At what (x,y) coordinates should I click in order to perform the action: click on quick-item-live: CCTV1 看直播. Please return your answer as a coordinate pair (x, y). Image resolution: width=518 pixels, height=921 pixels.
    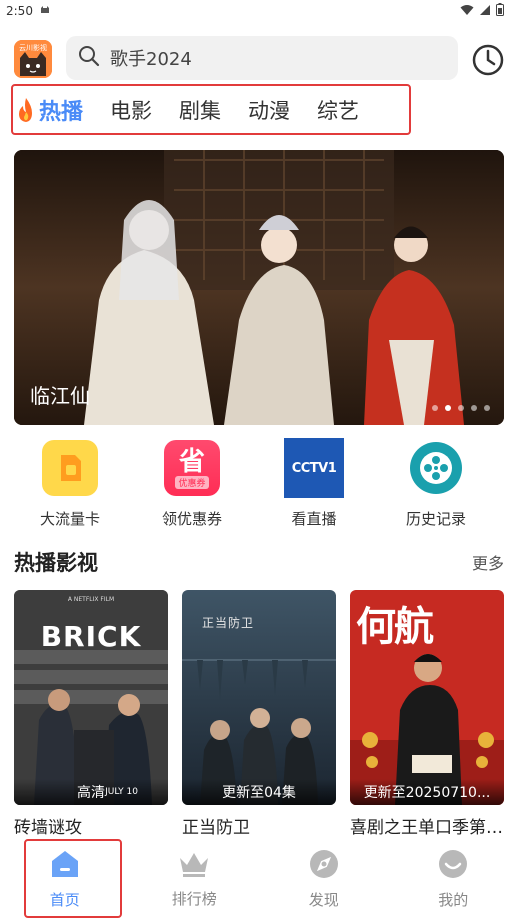
    Looking at the image, I should click on (314, 484).